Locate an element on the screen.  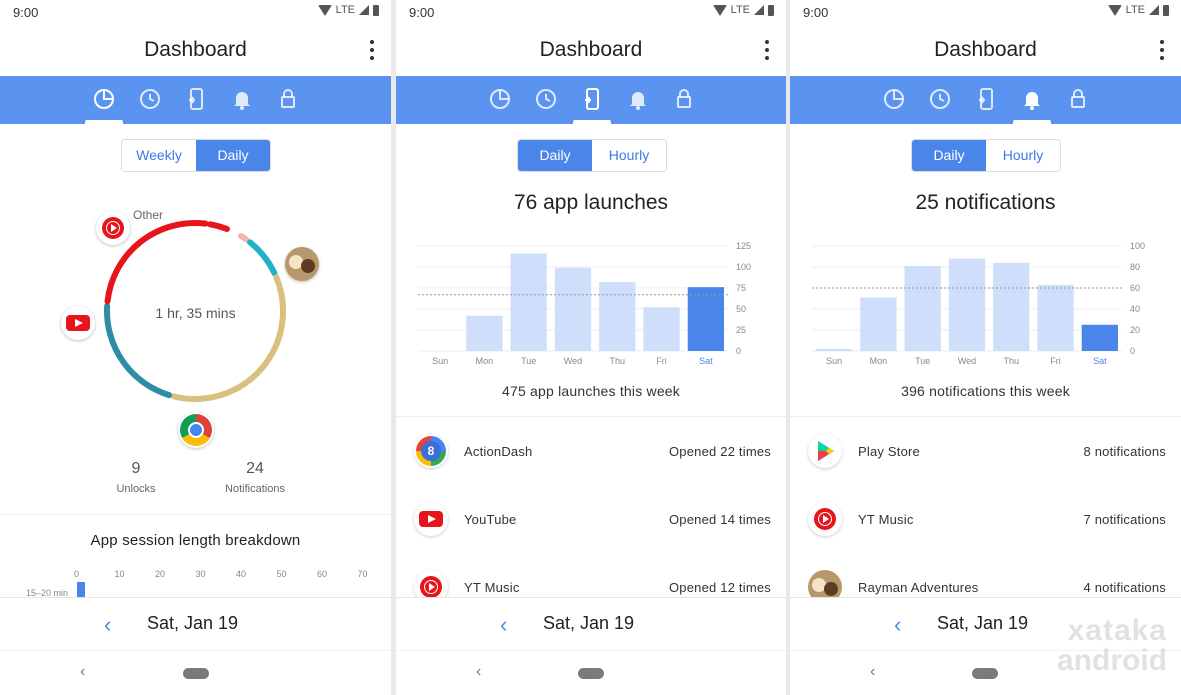
notifications-bar-chart: 100 80 60 40 20 0 Sun Mon Tue Wed Thu Fri Sat is located at coordinates (978, 303).